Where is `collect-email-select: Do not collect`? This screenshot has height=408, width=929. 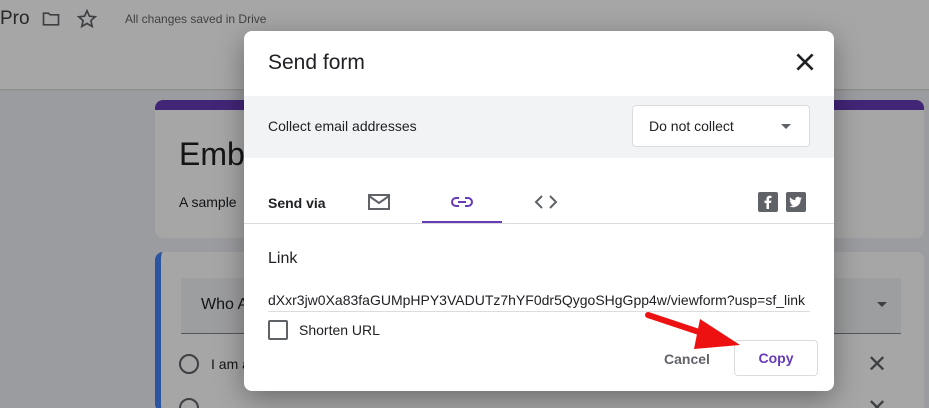 collect-email-select: Do not collect is located at coordinates (721, 126).